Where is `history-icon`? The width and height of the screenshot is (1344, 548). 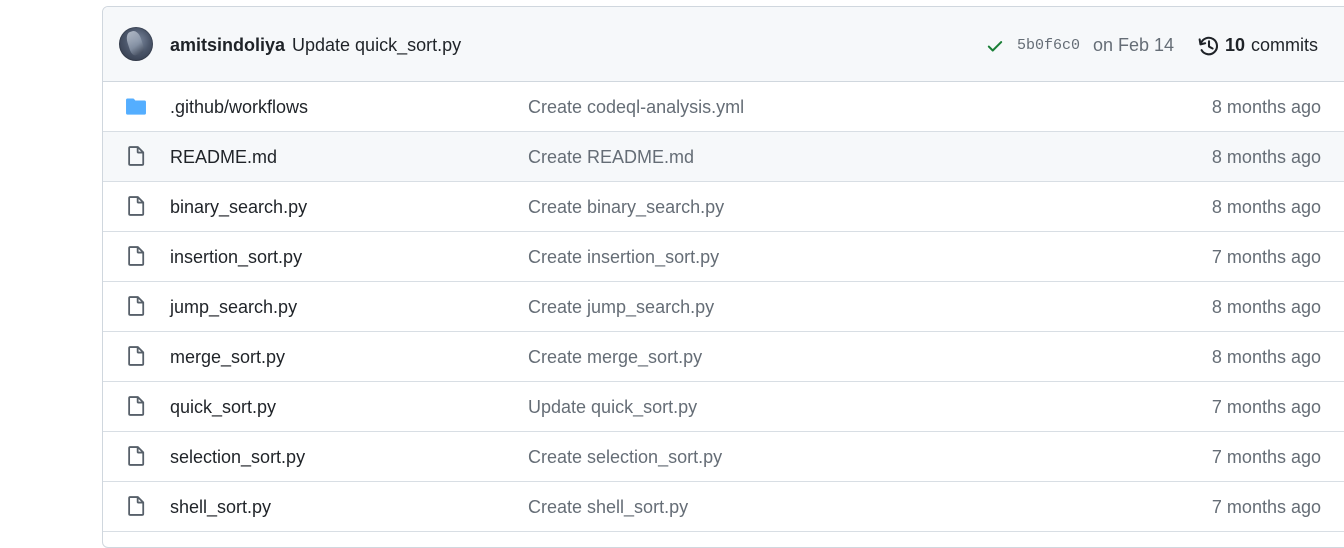
history-icon is located at coordinates (1209, 46).